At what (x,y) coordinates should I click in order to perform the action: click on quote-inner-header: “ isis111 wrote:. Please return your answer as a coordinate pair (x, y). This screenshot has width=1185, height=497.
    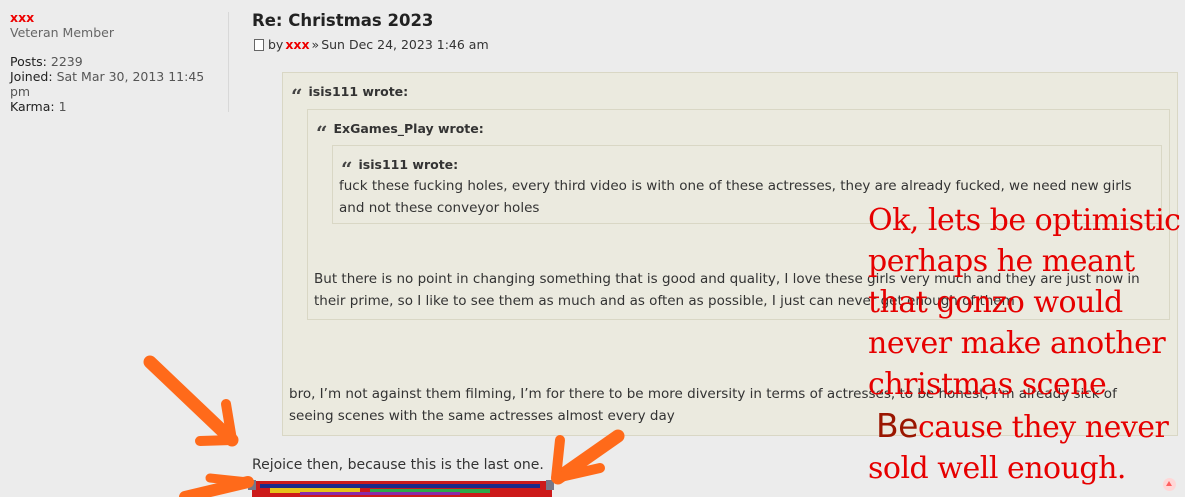
    Looking at the image, I should click on (400, 167).